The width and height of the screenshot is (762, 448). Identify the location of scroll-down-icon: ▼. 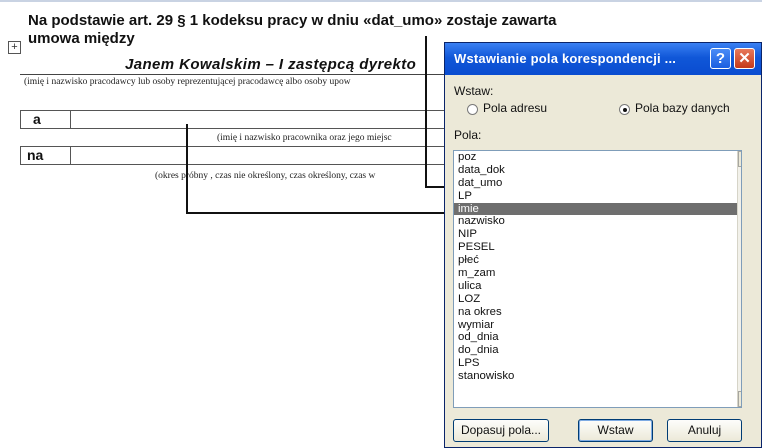
(739, 399).